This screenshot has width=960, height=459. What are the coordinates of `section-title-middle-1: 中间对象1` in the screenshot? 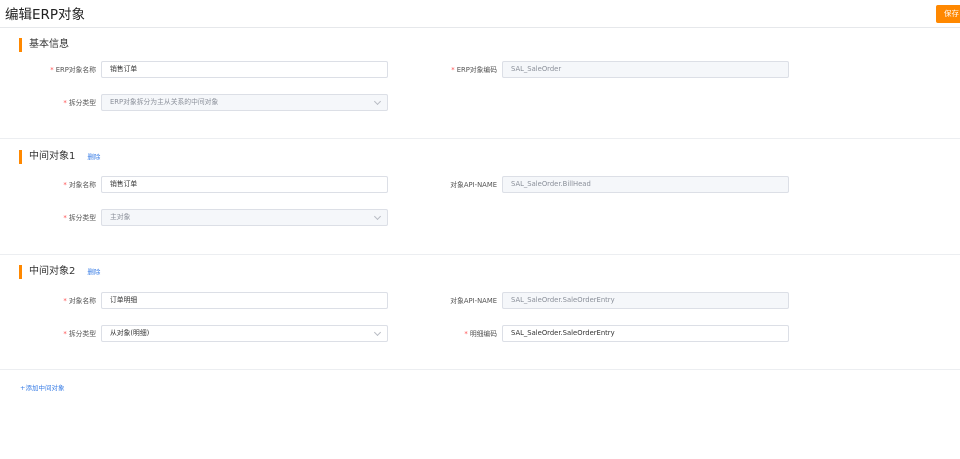 It's located at (52, 156).